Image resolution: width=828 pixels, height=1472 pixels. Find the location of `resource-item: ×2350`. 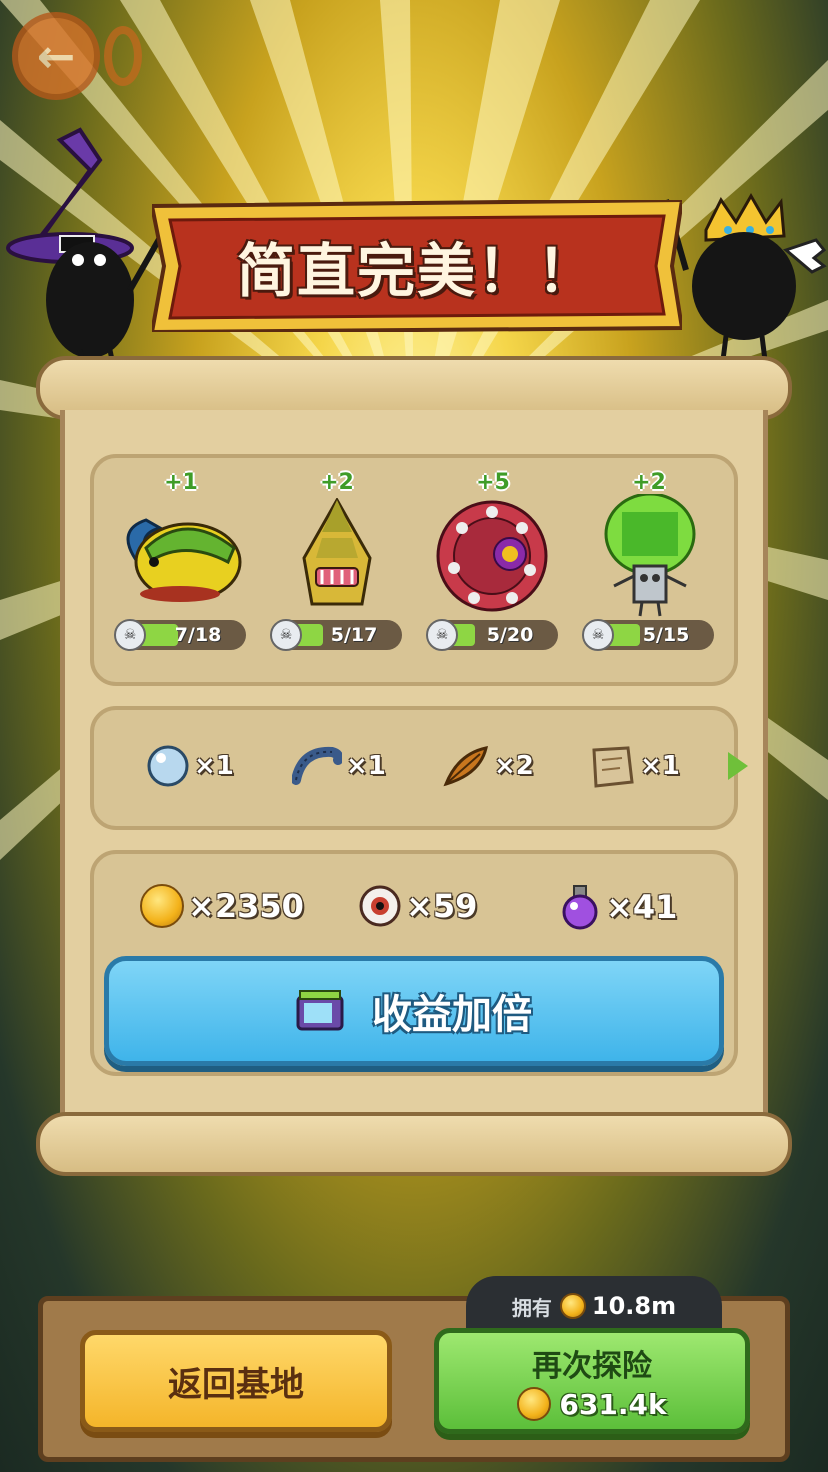

resource-item: ×2350 is located at coordinates (222, 906).